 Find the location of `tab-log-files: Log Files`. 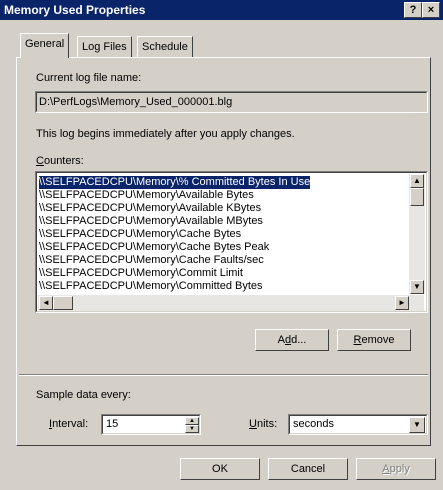

tab-log-files: Log Files is located at coordinates (104, 46).